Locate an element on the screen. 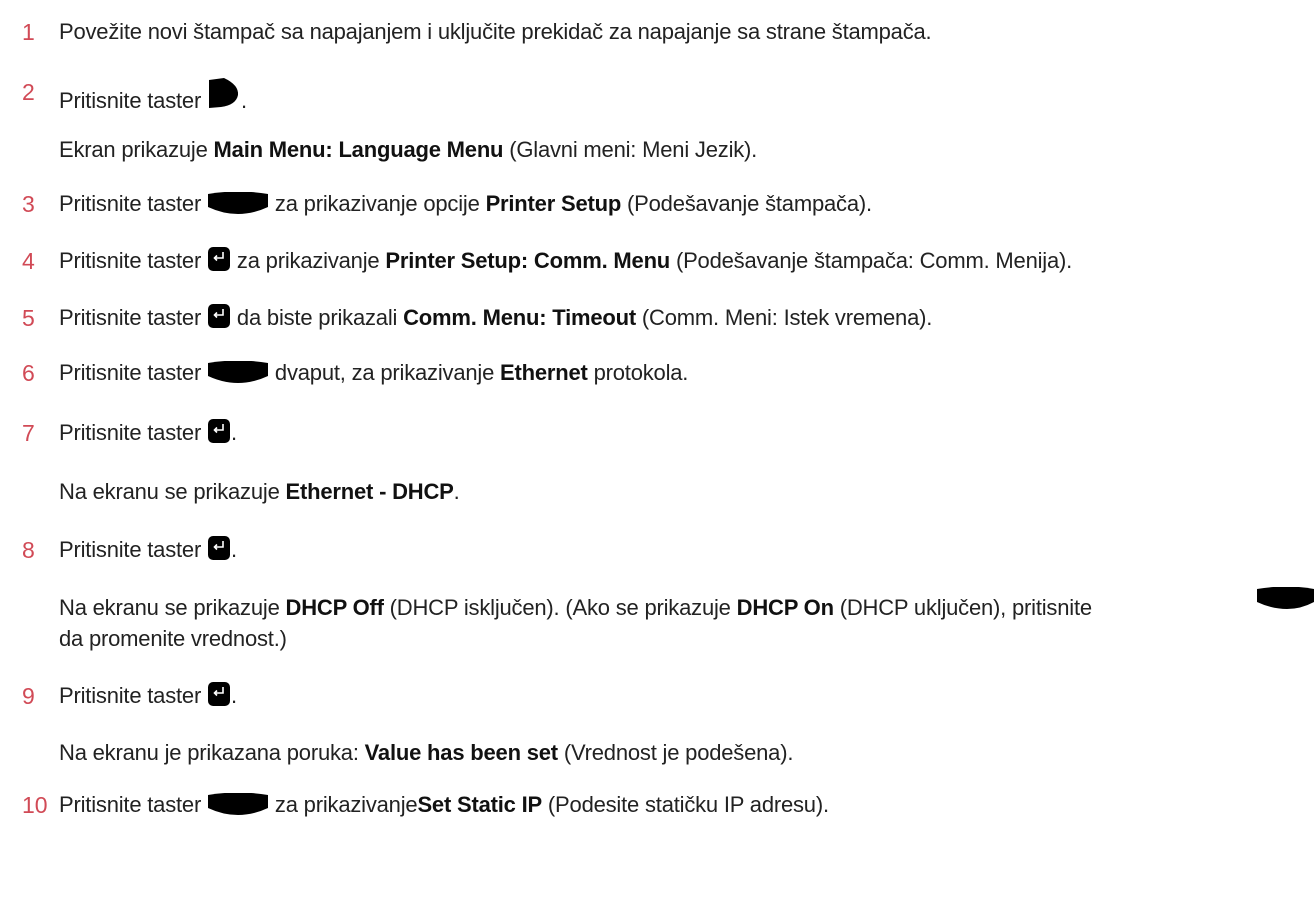 The width and height of the screenshot is (1314, 911). step-number: 5 is located at coordinates (28, 318).